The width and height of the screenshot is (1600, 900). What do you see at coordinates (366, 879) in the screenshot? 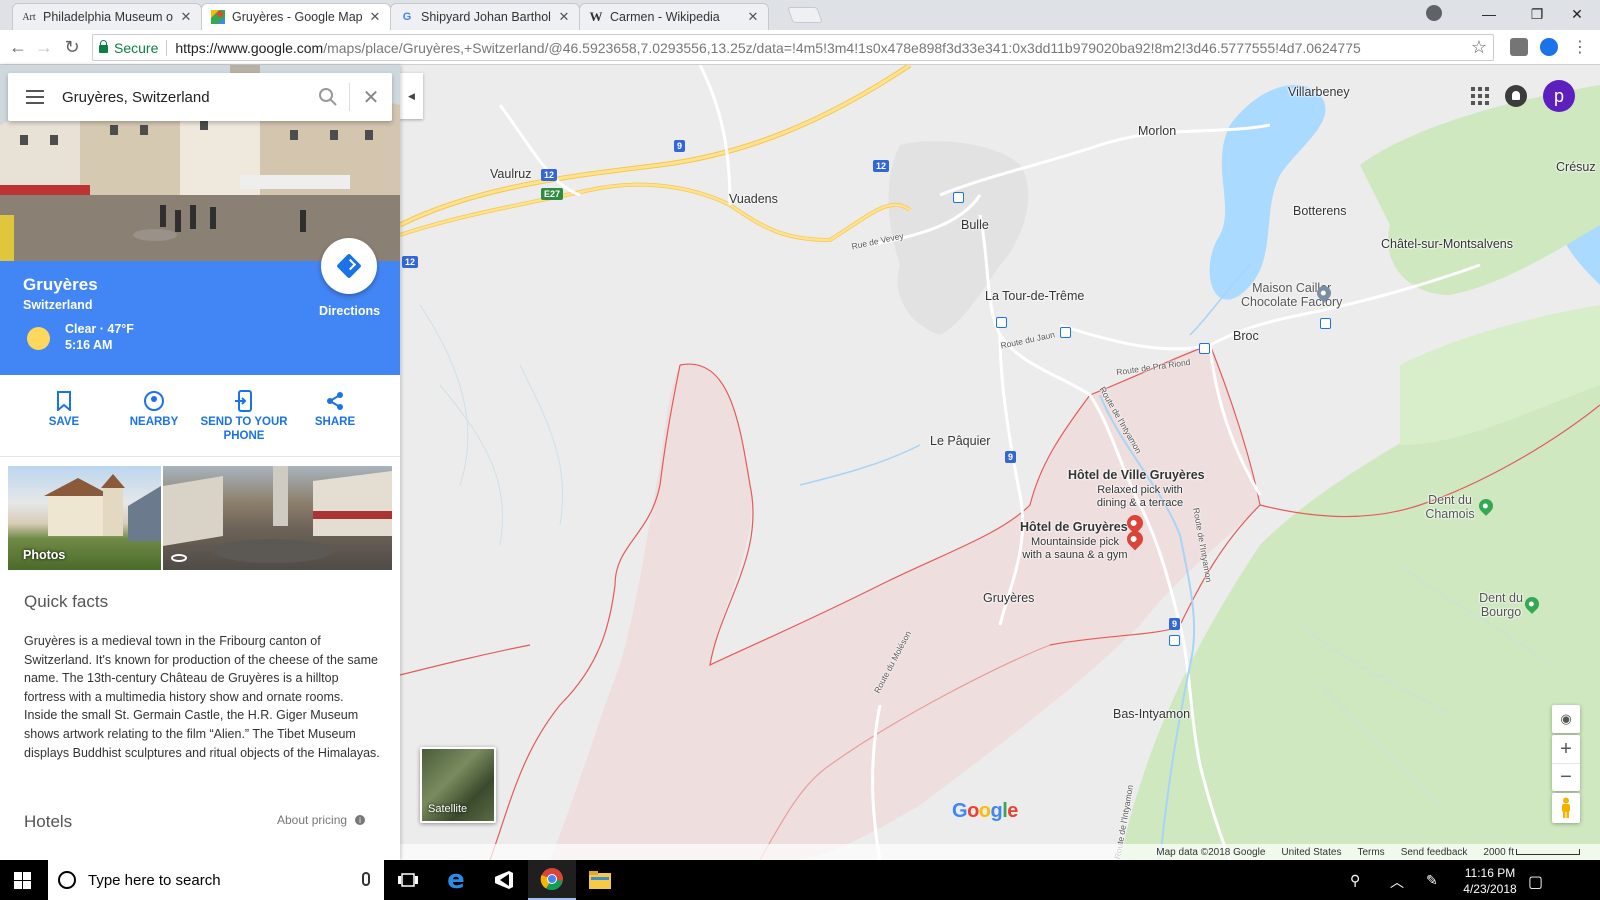
I see `microphone-icon` at bounding box center [366, 879].